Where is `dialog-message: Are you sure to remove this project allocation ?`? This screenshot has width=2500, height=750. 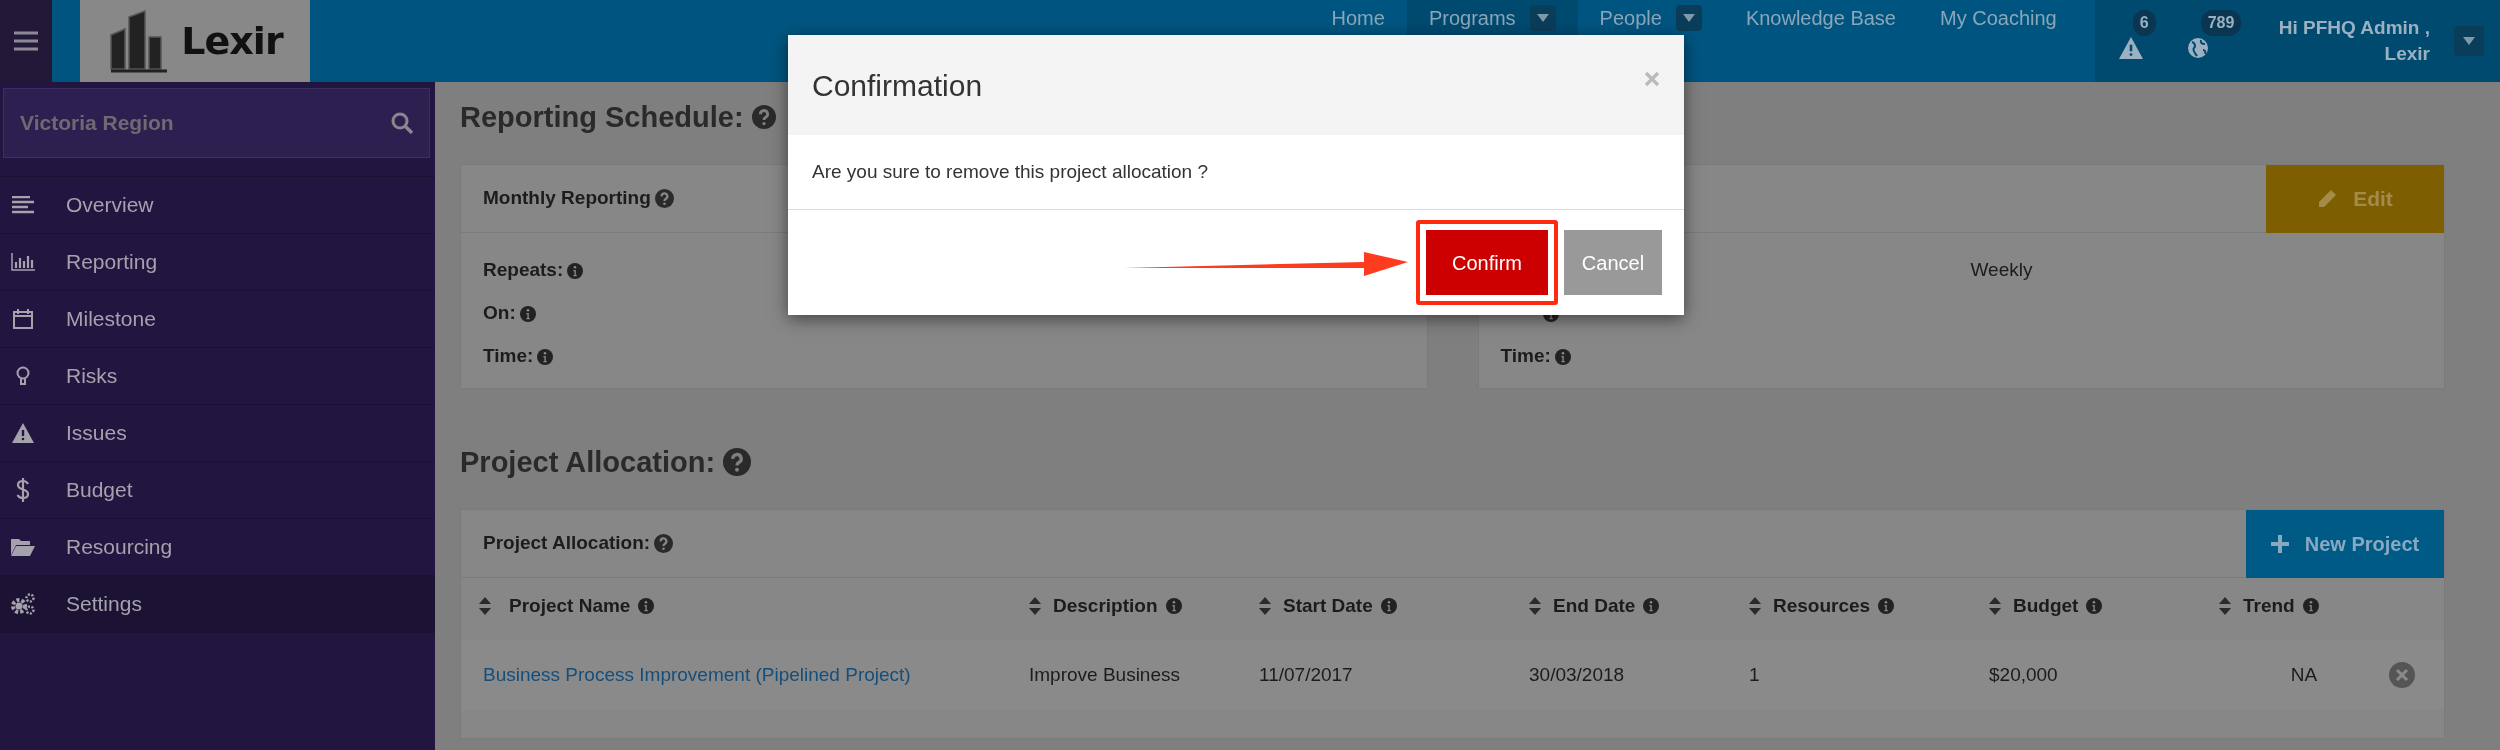 dialog-message: Are you sure to remove this project allocation ? is located at coordinates (1010, 171).